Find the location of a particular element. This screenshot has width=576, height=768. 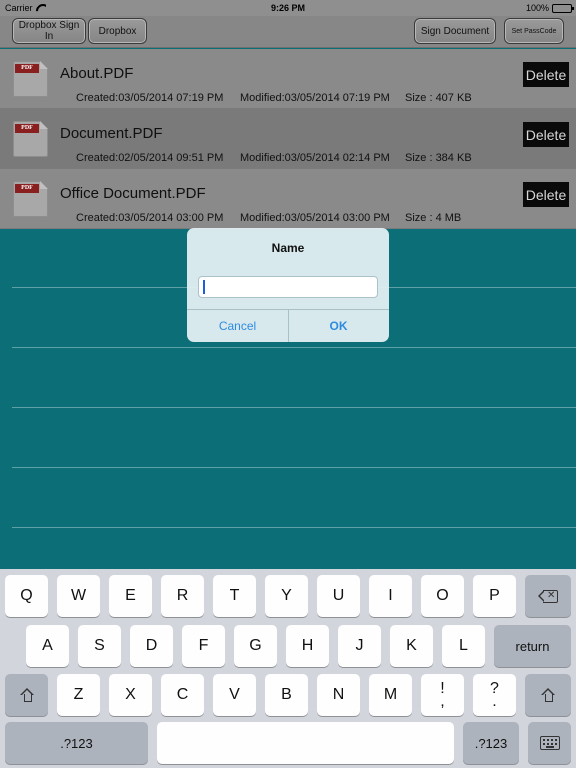

key-e: E is located at coordinates (130, 596).